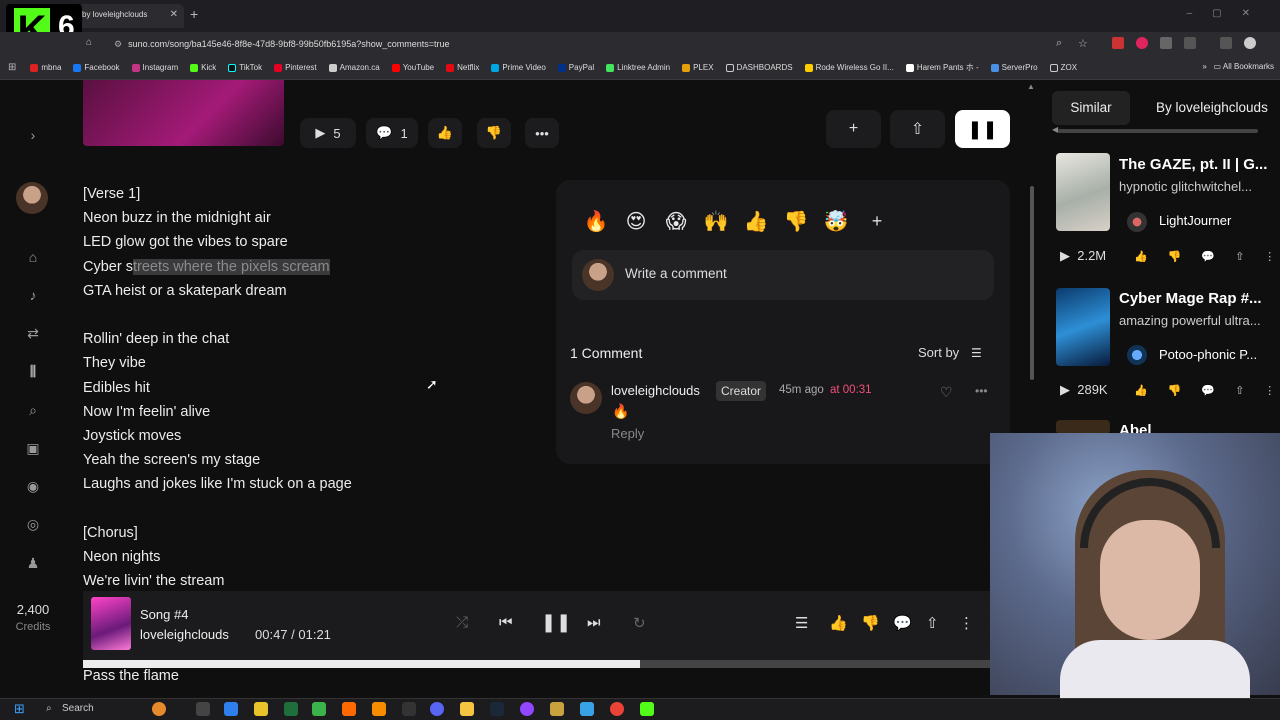  I want to click on song-thumbnail, so click(1083, 327).